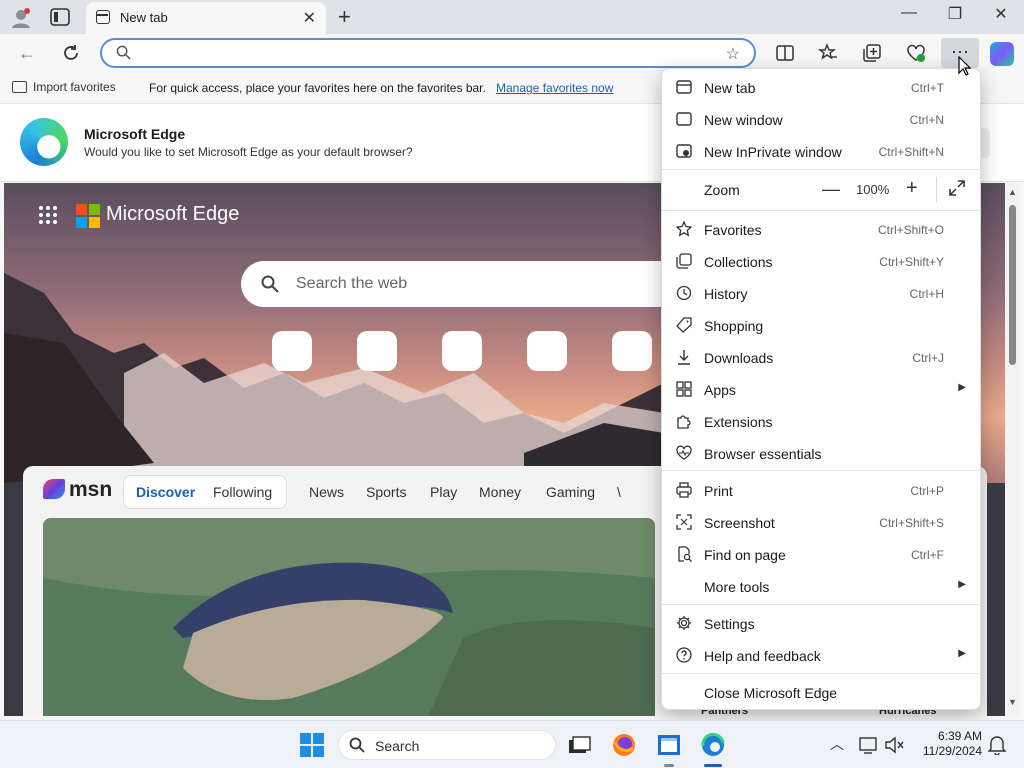 The width and height of the screenshot is (1024, 768). I want to click on system-clock: 6:39 AM 11/29/2024, so click(947, 744).